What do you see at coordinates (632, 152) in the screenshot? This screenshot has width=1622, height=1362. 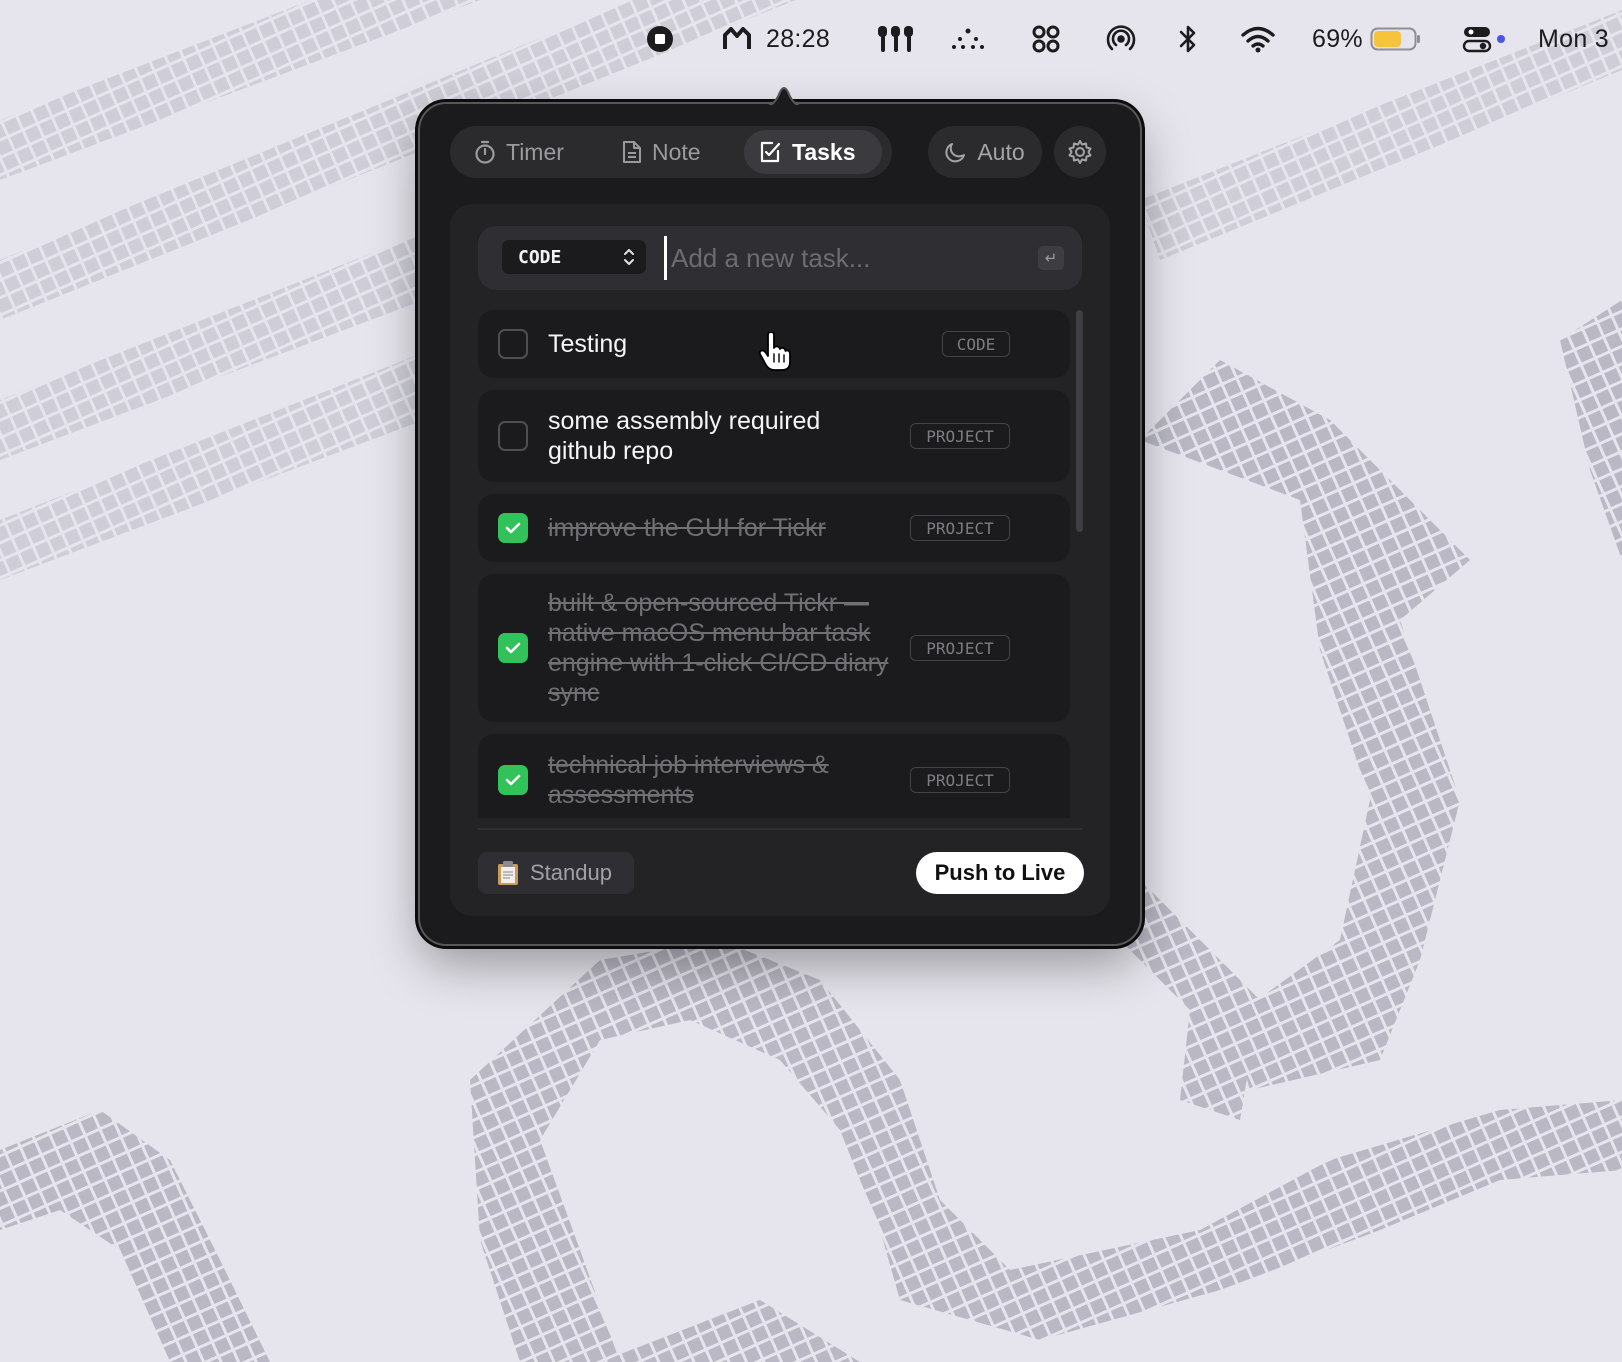 I see `note-icon` at bounding box center [632, 152].